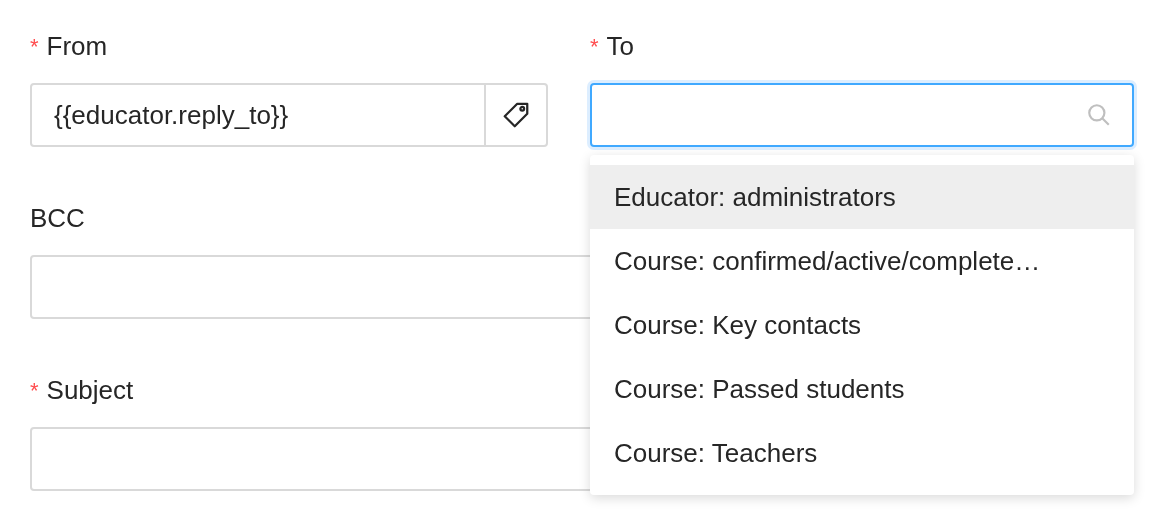 The image size is (1170, 528). I want to click on search-icon, so click(1099, 115).